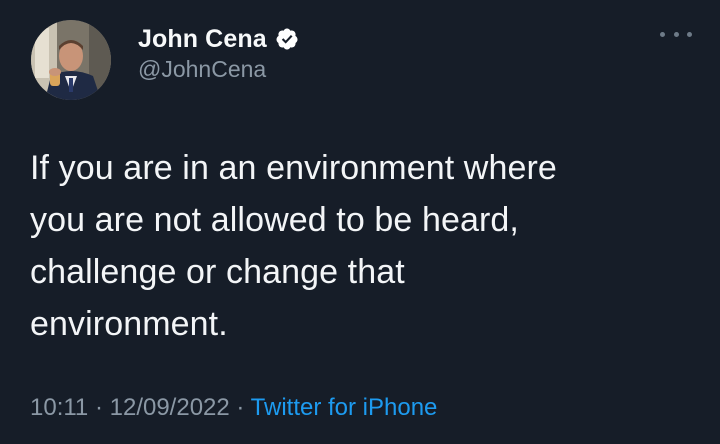 The image size is (720, 444). Describe the element at coordinates (202, 69) in the screenshot. I see `author-handle: @JohnCena` at that location.